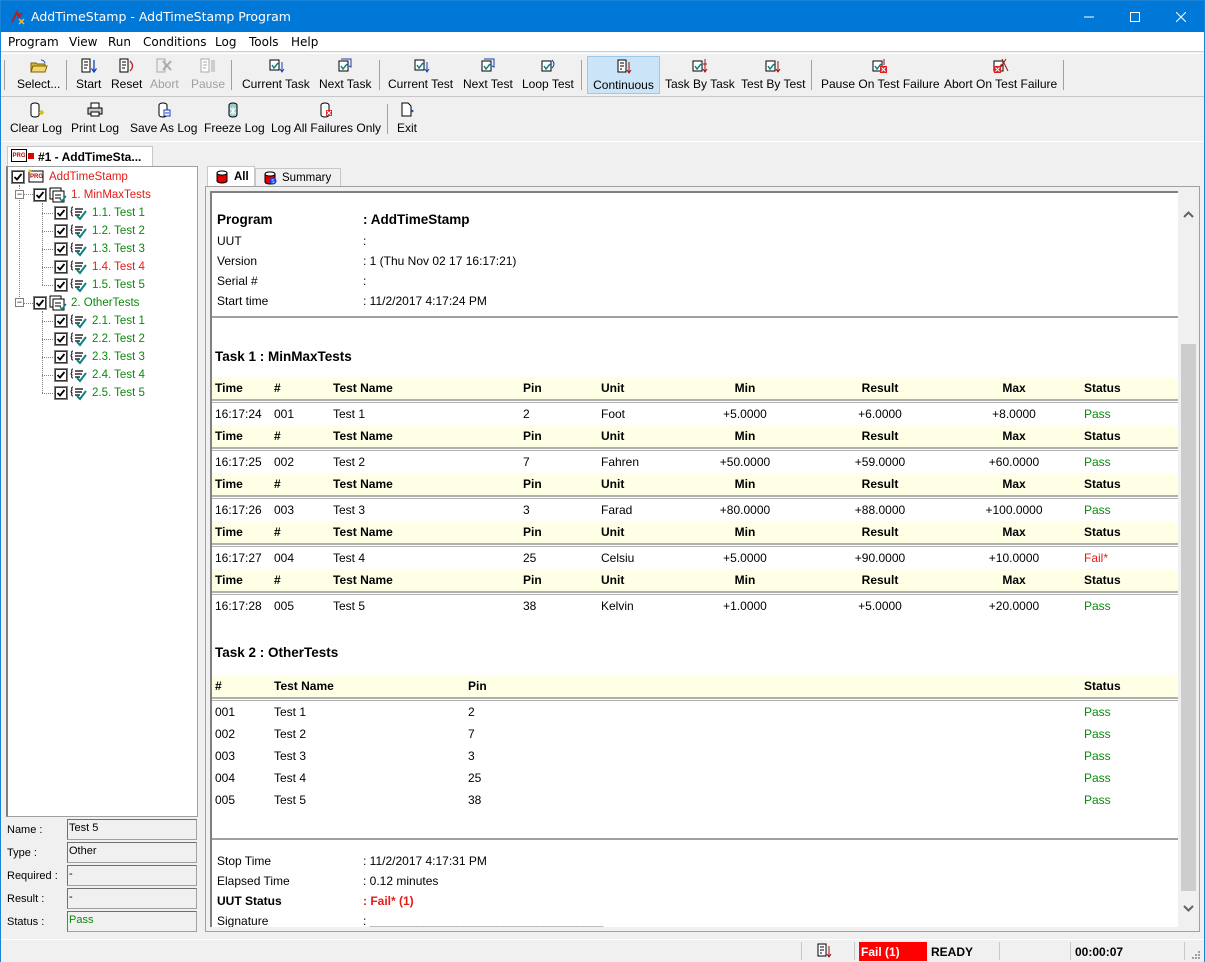 This screenshot has width=1205, height=962. I want to click on pause-button: Pause, so click(208, 75).